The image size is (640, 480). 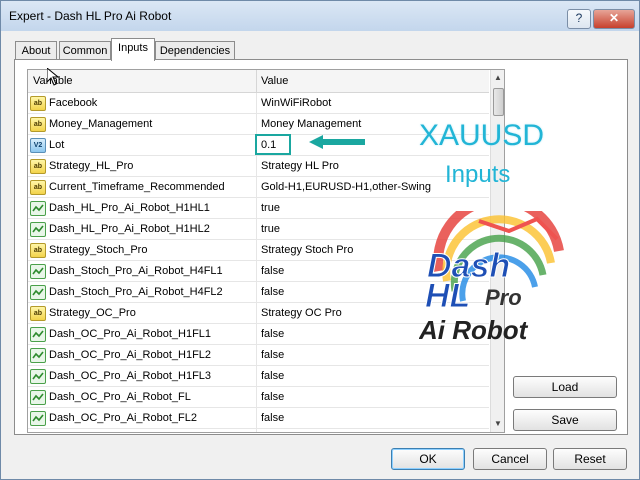 What do you see at coordinates (36, 50) in the screenshot?
I see `tab-about: About` at bounding box center [36, 50].